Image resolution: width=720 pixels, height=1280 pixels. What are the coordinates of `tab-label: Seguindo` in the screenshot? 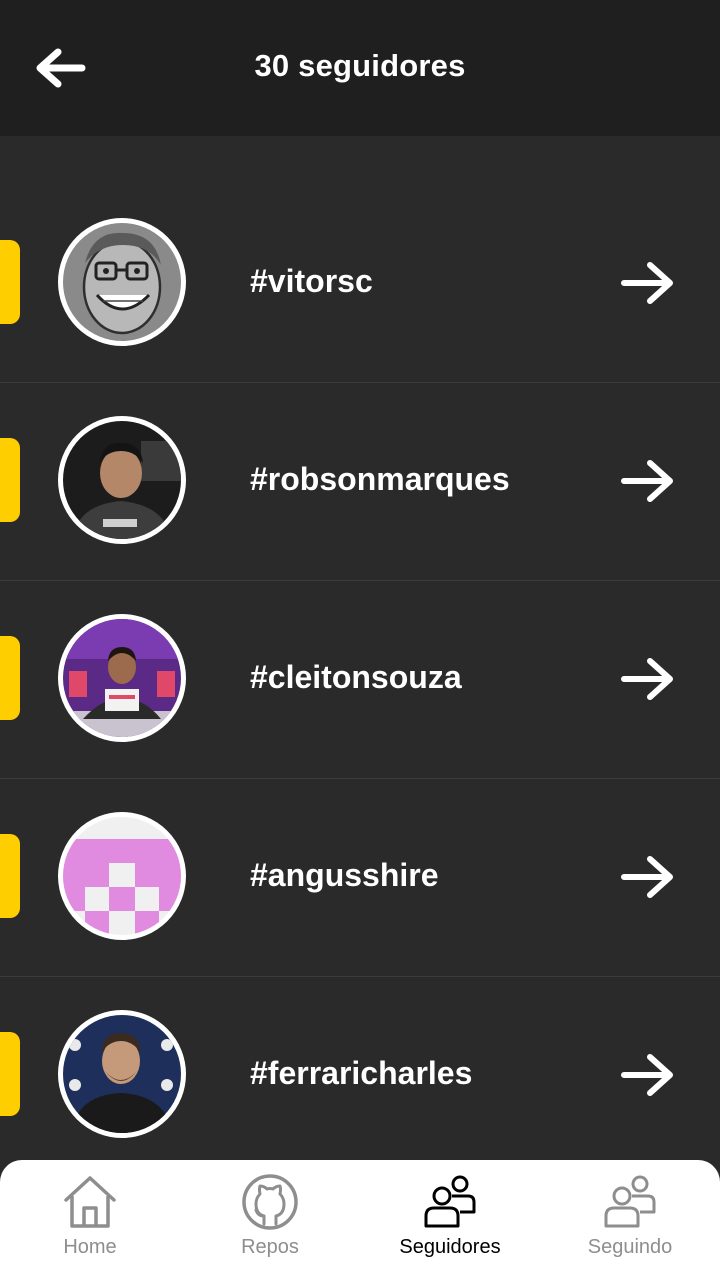 It's located at (630, 1247).